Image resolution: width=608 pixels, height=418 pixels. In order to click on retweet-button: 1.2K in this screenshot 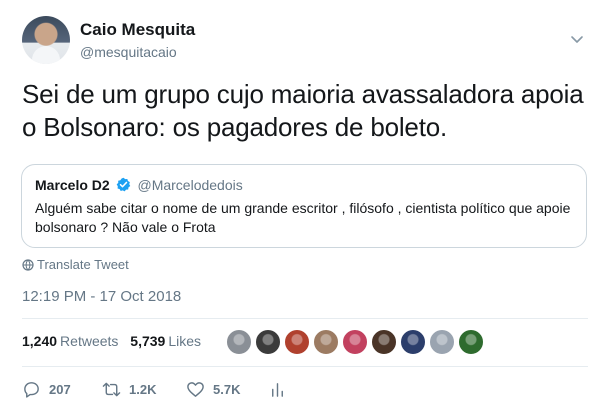, I will do `click(129, 389)`.